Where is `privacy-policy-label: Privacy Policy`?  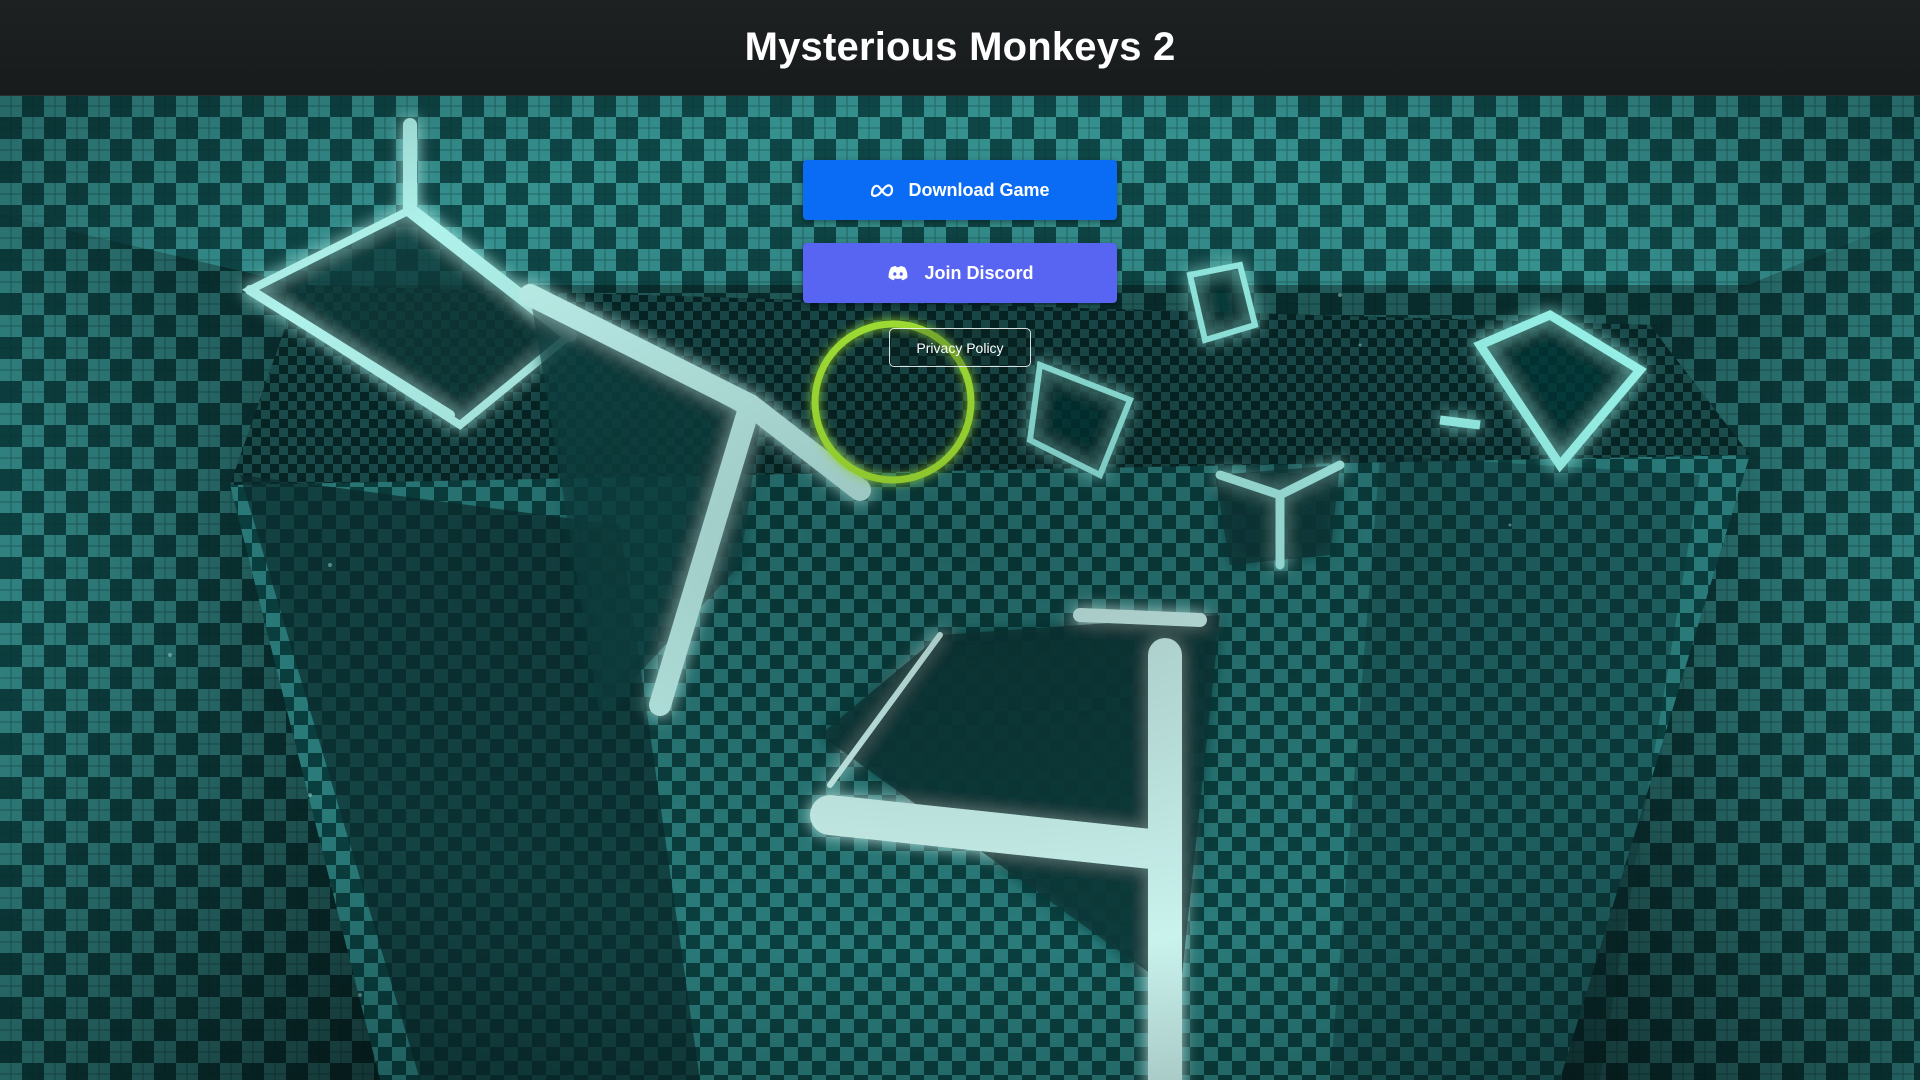 privacy-policy-label: Privacy Policy is located at coordinates (960, 347).